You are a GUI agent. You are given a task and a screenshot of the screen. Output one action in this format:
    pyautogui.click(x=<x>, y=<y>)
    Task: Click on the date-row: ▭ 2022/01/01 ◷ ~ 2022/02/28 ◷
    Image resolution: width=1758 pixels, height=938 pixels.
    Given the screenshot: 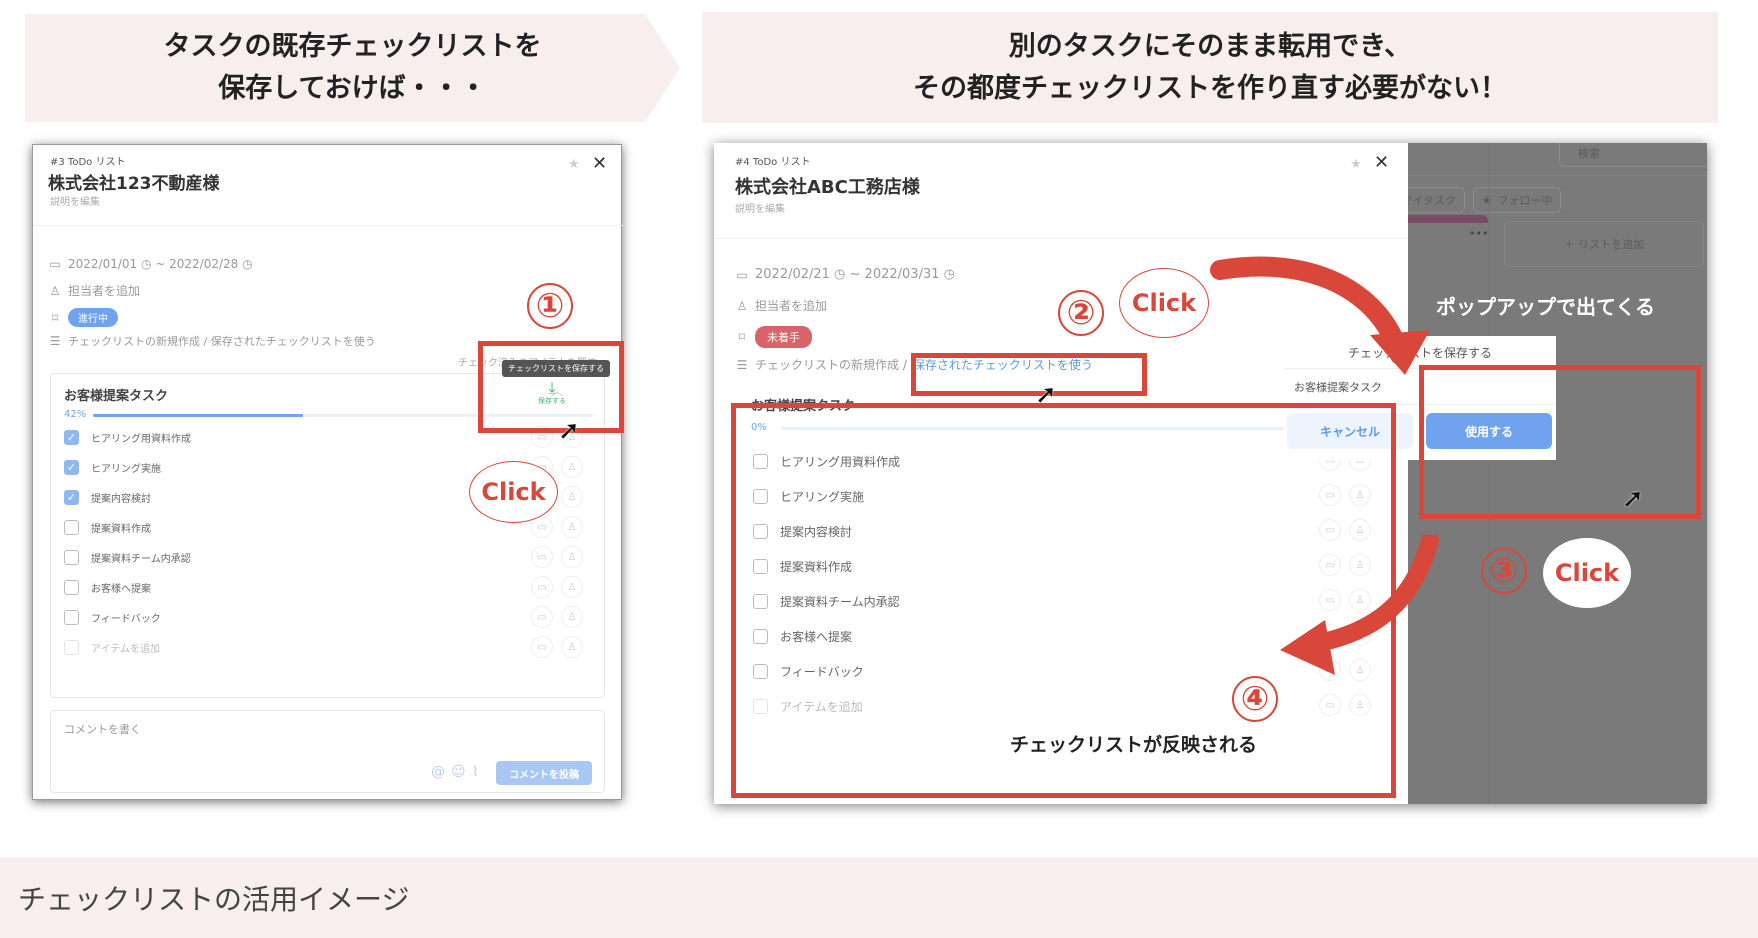 What is the action you would take?
    pyautogui.click(x=150, y=264)
    